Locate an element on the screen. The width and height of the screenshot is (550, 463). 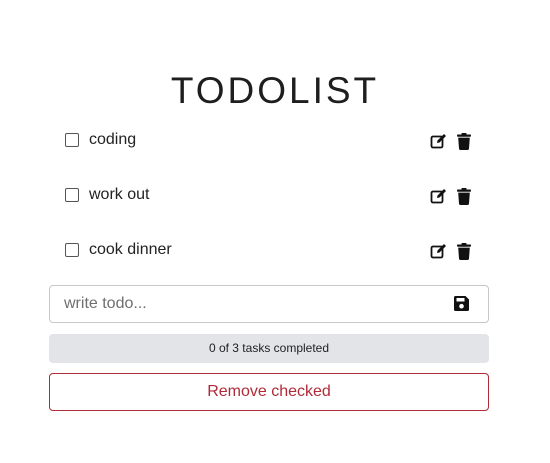
todo-input-wrapper is located at coordinates (269, 304).